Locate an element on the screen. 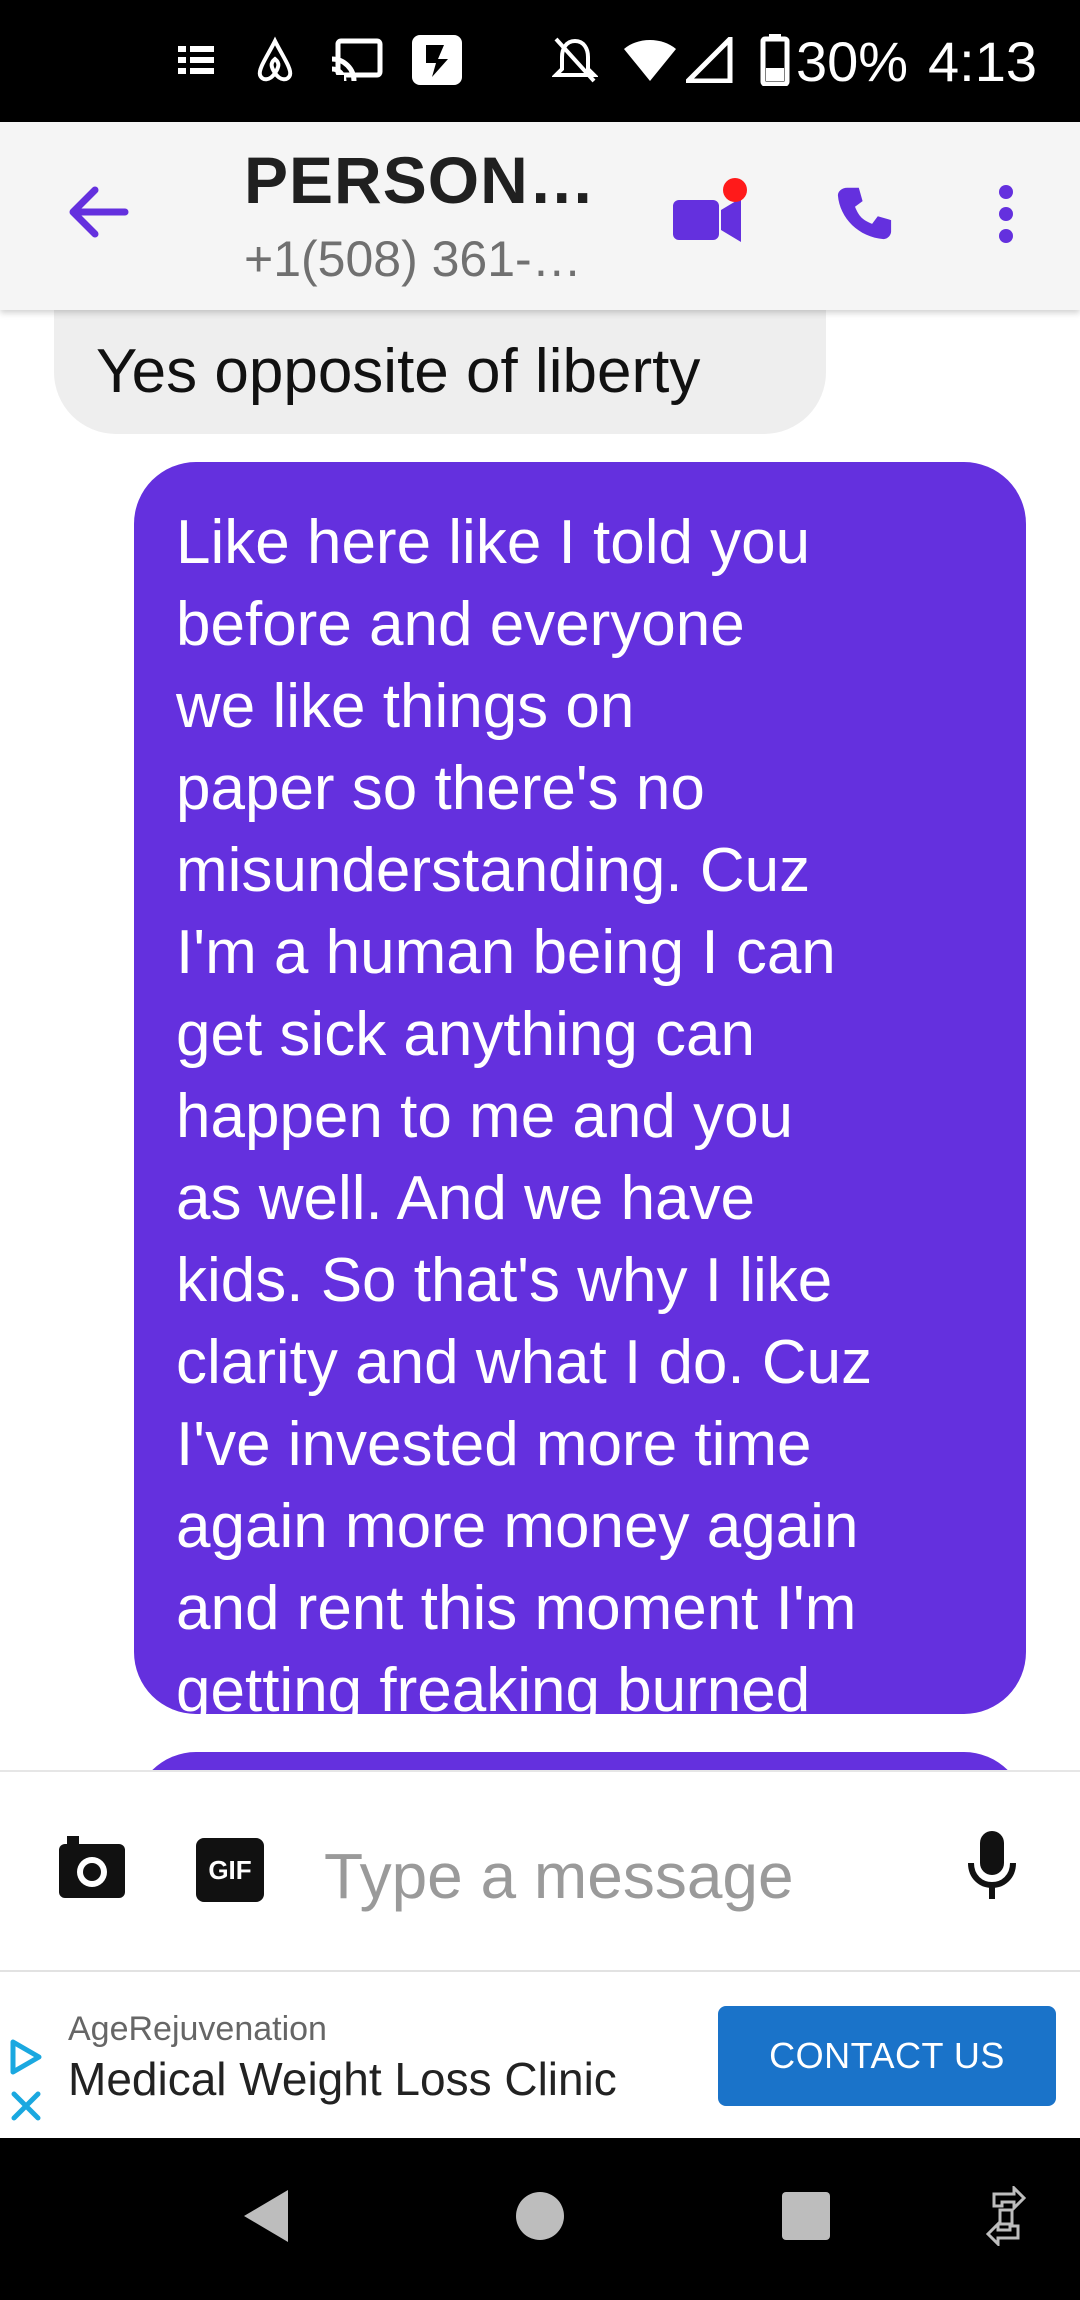 Image resolution: width=1080 pixels, height=2300 pixels. voice-input-button is located at coordinates (992, 1869).